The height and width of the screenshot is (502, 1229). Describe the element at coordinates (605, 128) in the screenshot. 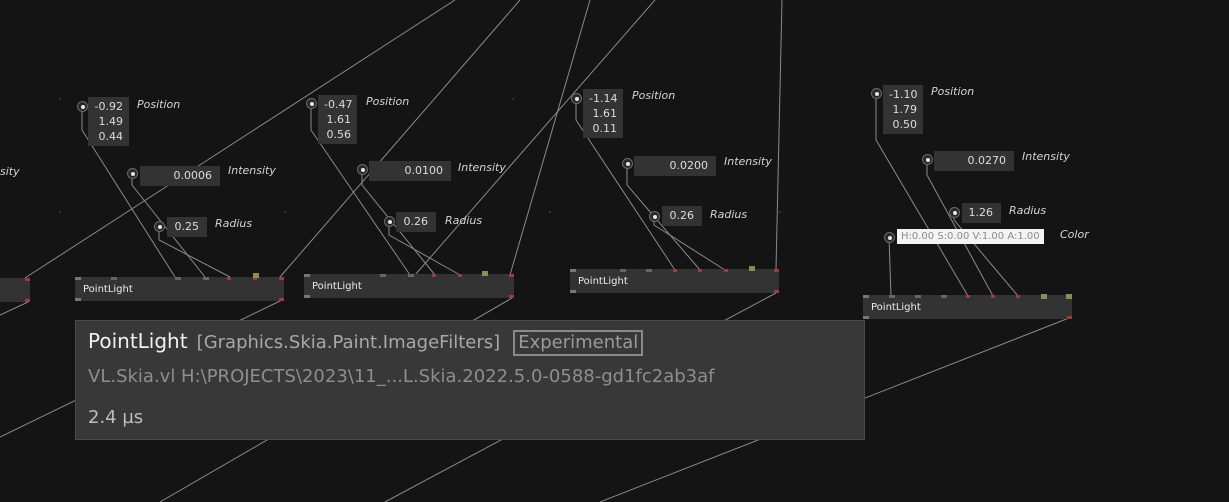

I see `position-z: 0.11` at that location.